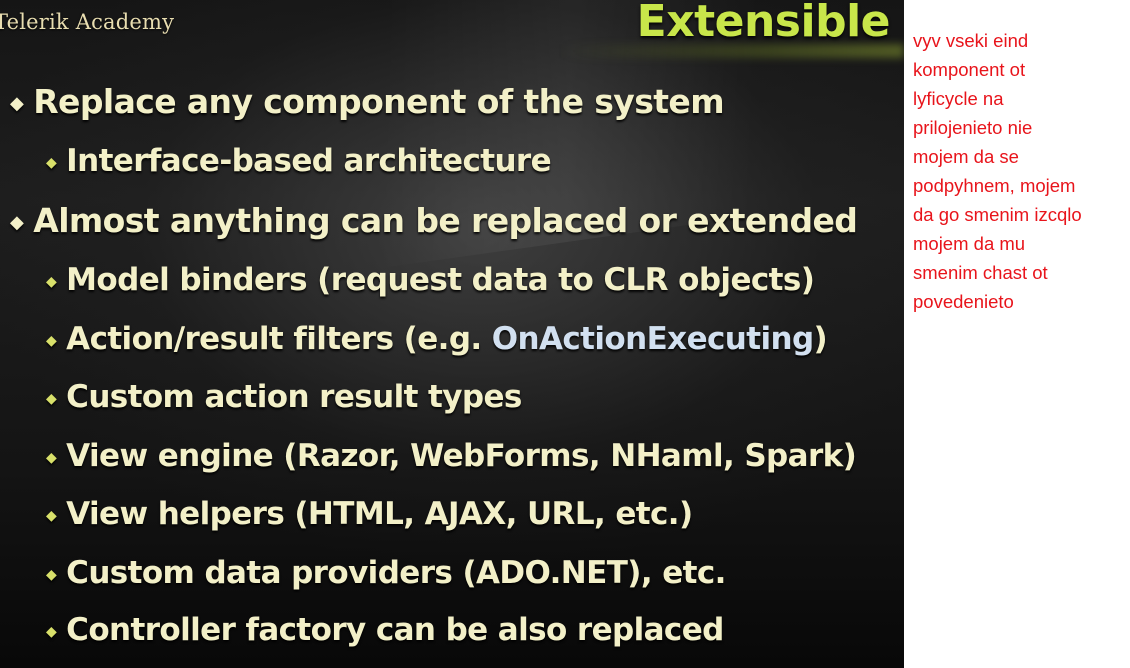 The width and height of the screenshot is (1130, 668). Describe the element at coordinates (395, 630) in the screenshot. I see `bullet-text: Controller factory can be also replaced` at that location.